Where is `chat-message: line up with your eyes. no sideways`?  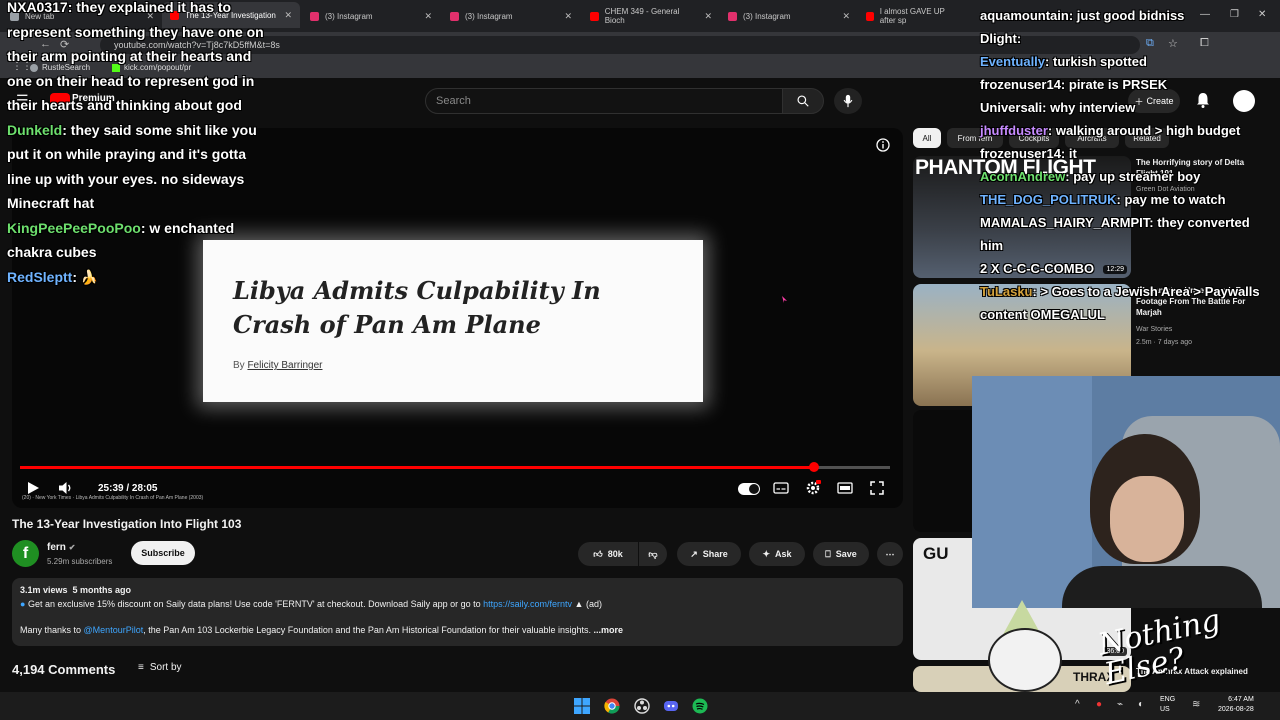 chat-message: line up with your eyes. no sideways is located at coordinates (125, 179).